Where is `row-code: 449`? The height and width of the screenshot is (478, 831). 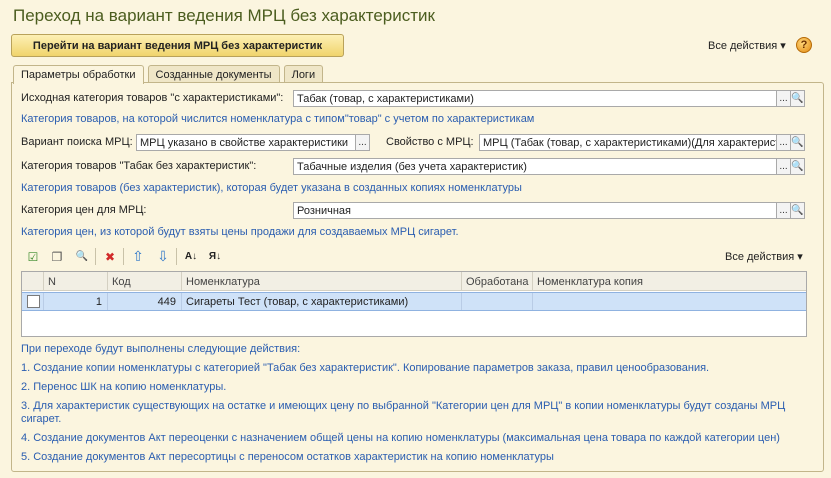
row-code: 449 is located at coordinates (145, 301).